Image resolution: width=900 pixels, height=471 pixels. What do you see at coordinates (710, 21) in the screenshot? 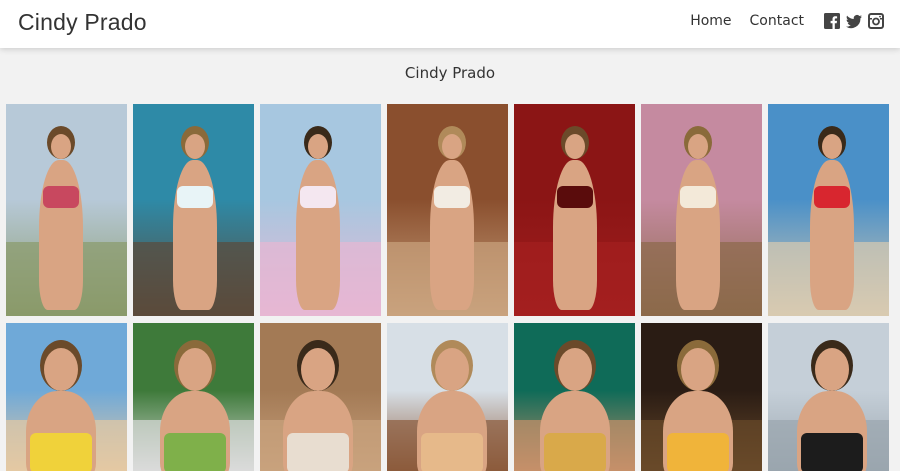
I see `nav-home-link: Home` at bounding box center [710, 21].